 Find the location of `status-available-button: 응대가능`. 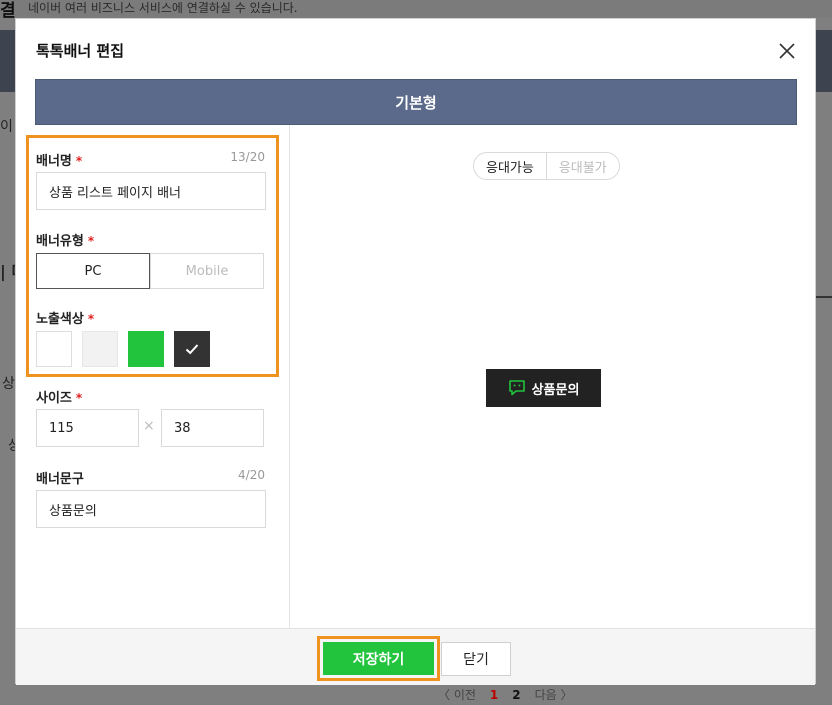

status-available-button: 응대가능 is located at coordinates (510, 166).